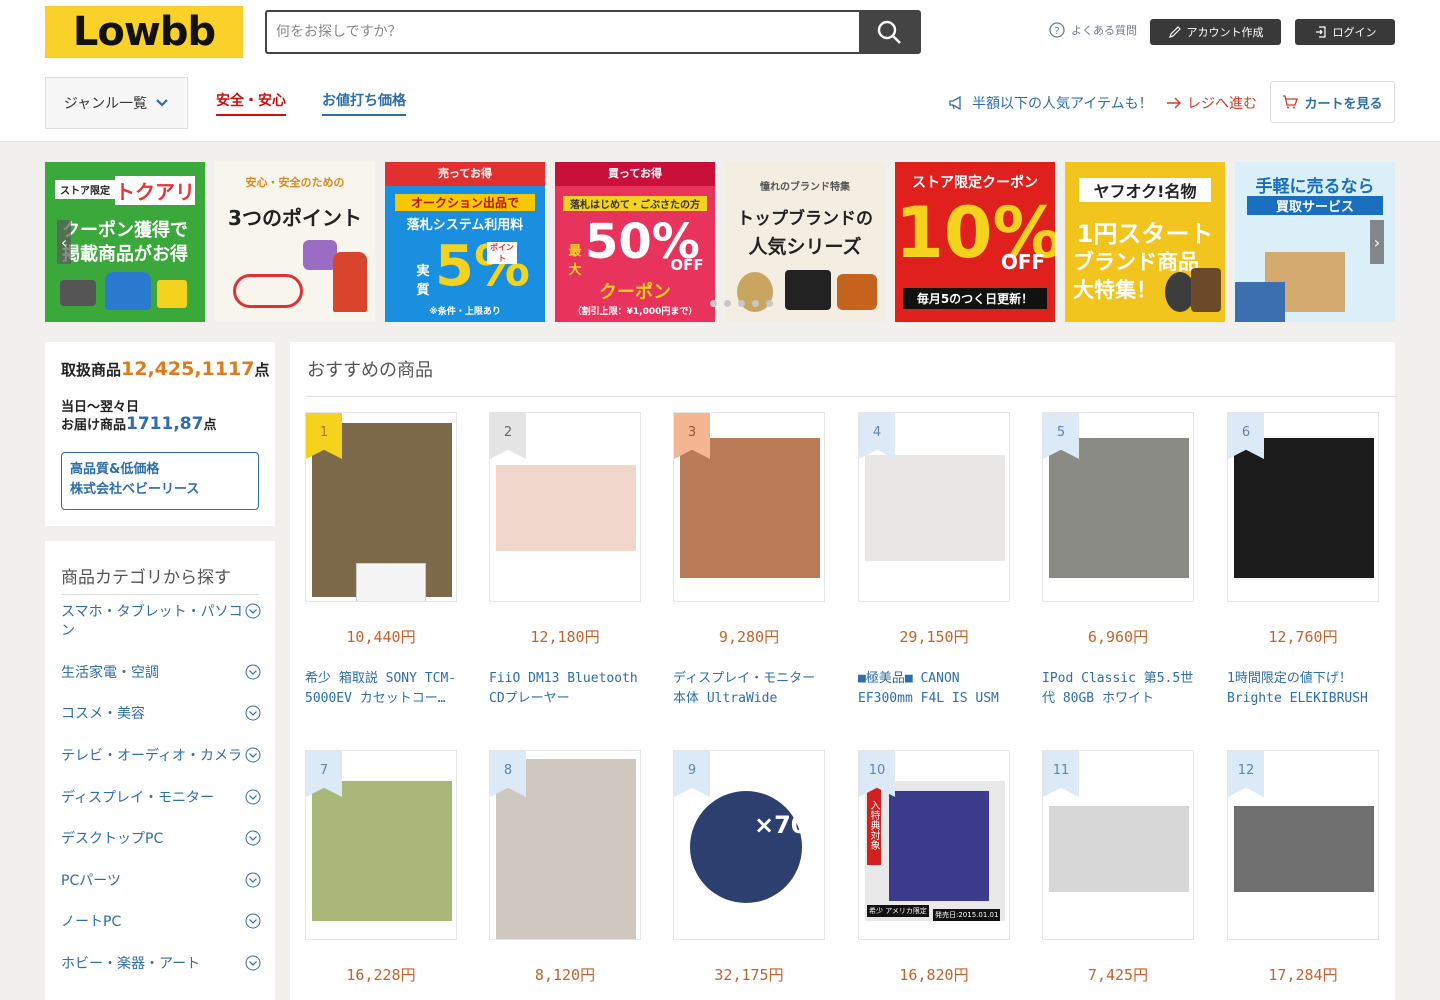 This screenshot has width=1440, height=1000. I want to click on banner-1yen-start: ヤフオク!名物 1円スタート ブランド商品 大特集！, so click(1145, 242).